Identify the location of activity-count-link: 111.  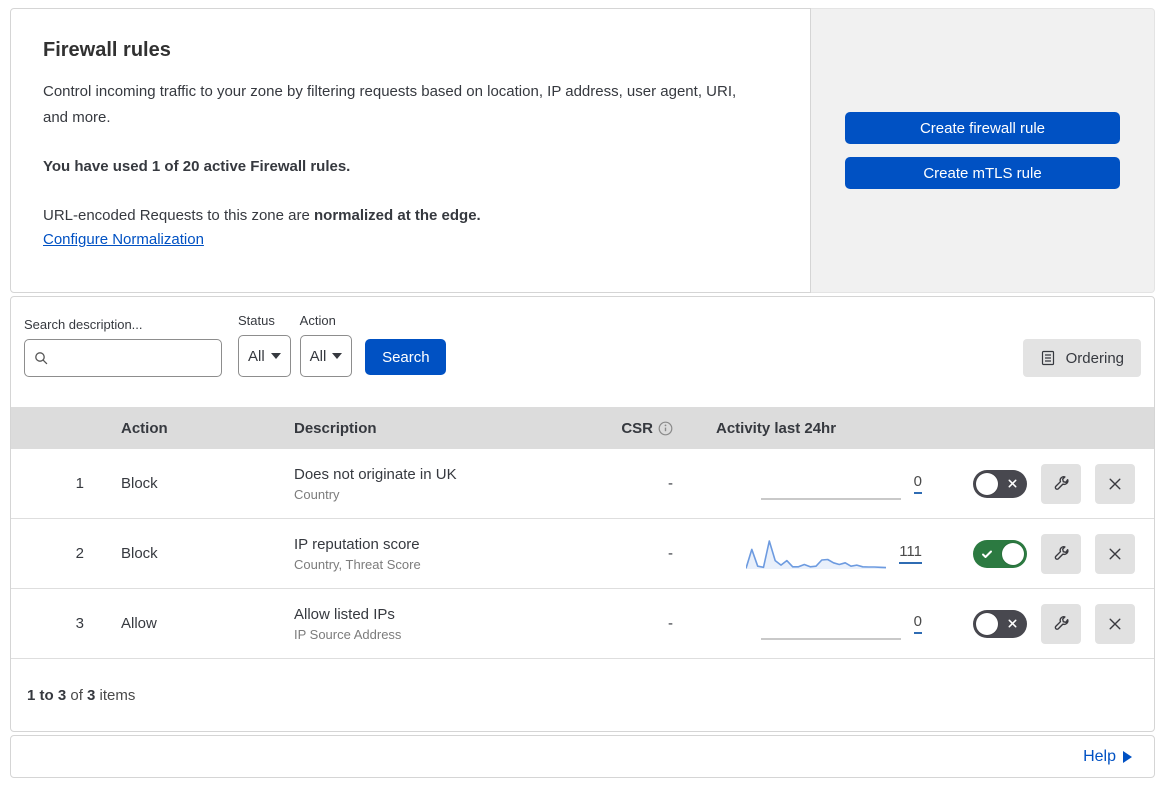
(910, 553).